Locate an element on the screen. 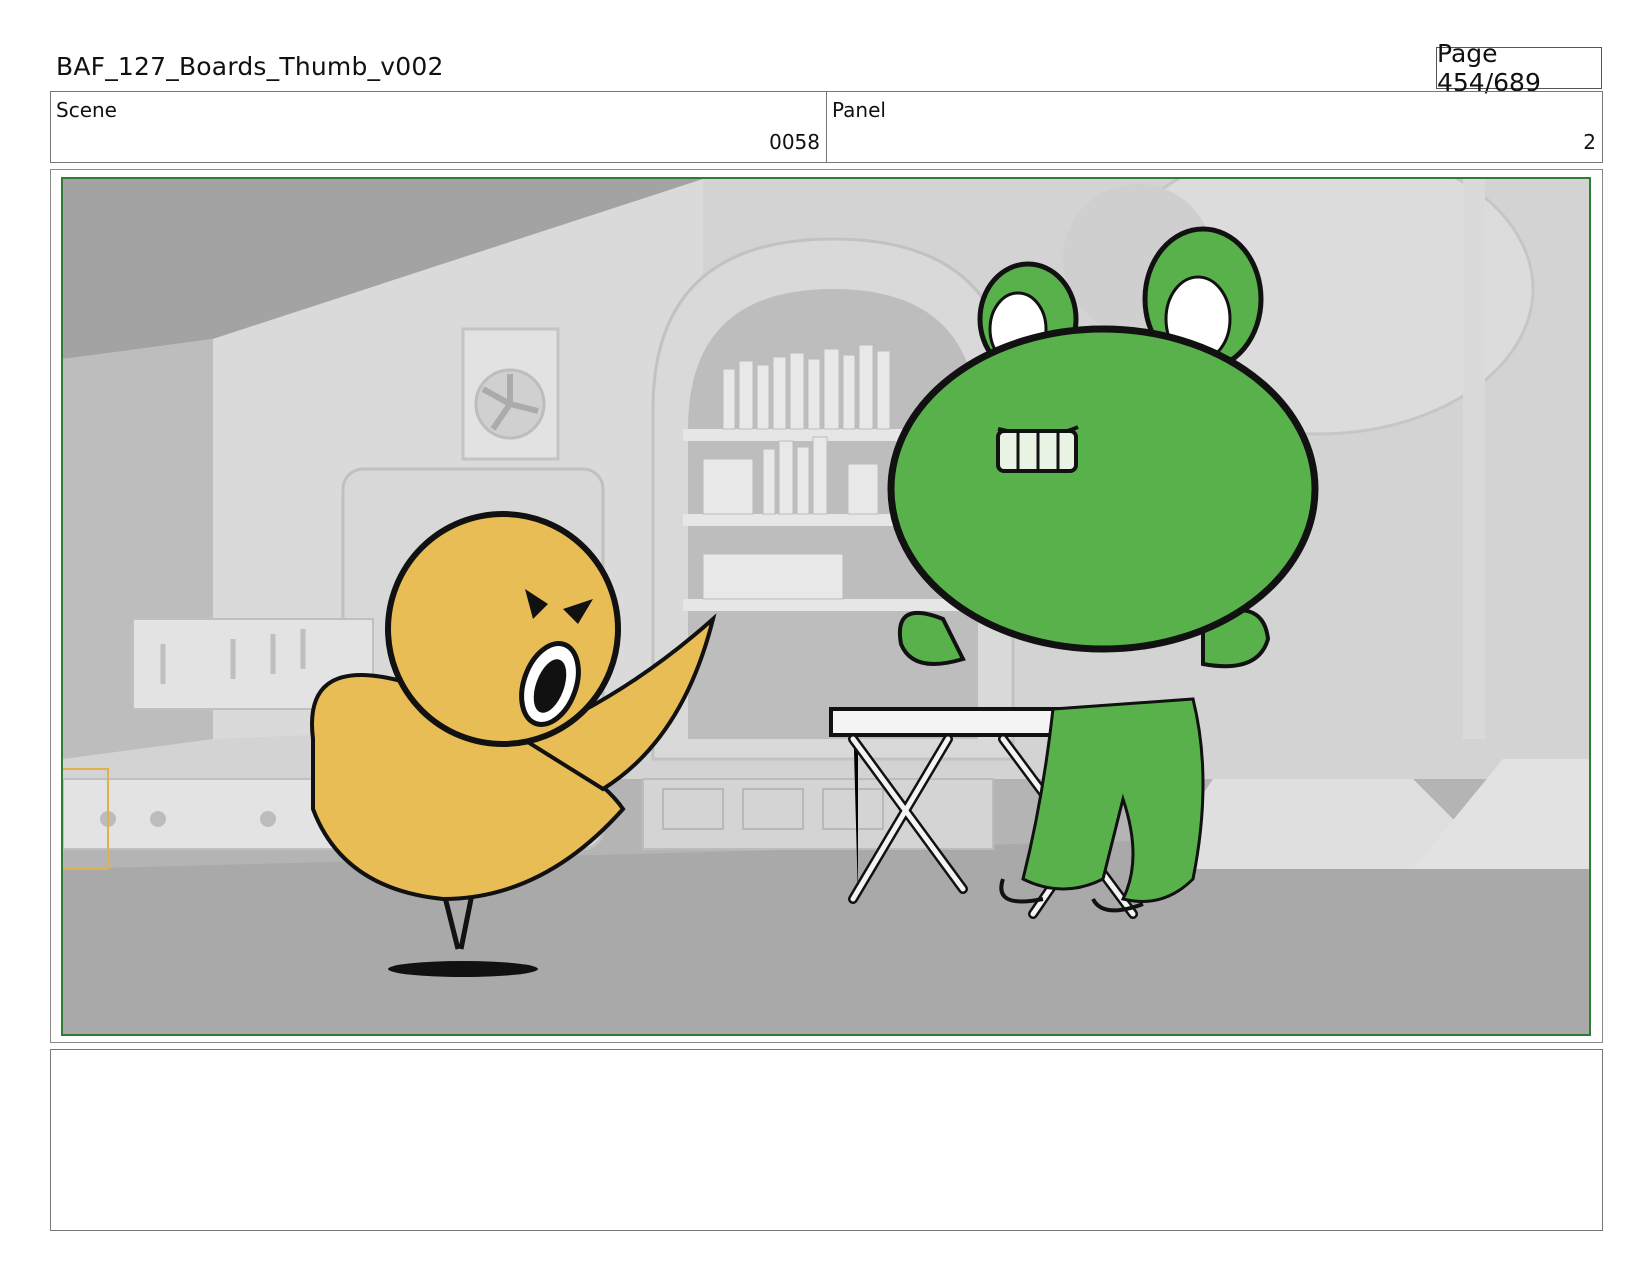  document-title: BAF_127_Boards_Thumb_v002 is located at coordinates (250, 66).